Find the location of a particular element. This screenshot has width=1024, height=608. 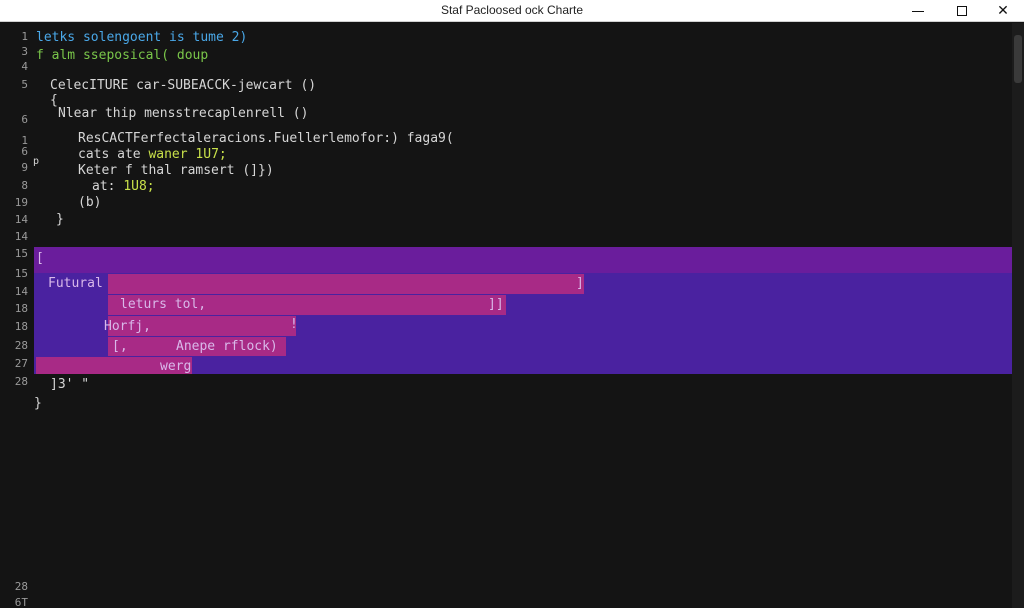

line-number: 5 is located at coordinates (24, 84).